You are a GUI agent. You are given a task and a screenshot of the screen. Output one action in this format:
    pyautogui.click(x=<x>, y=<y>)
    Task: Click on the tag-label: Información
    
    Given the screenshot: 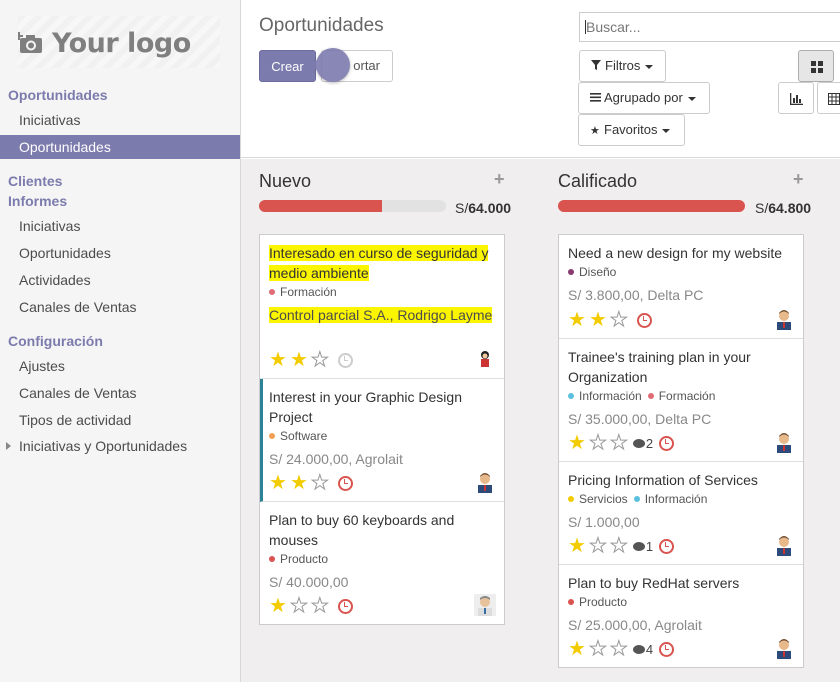 What is the action you would take?
    pyautogui.click(x=610, y=396)
    